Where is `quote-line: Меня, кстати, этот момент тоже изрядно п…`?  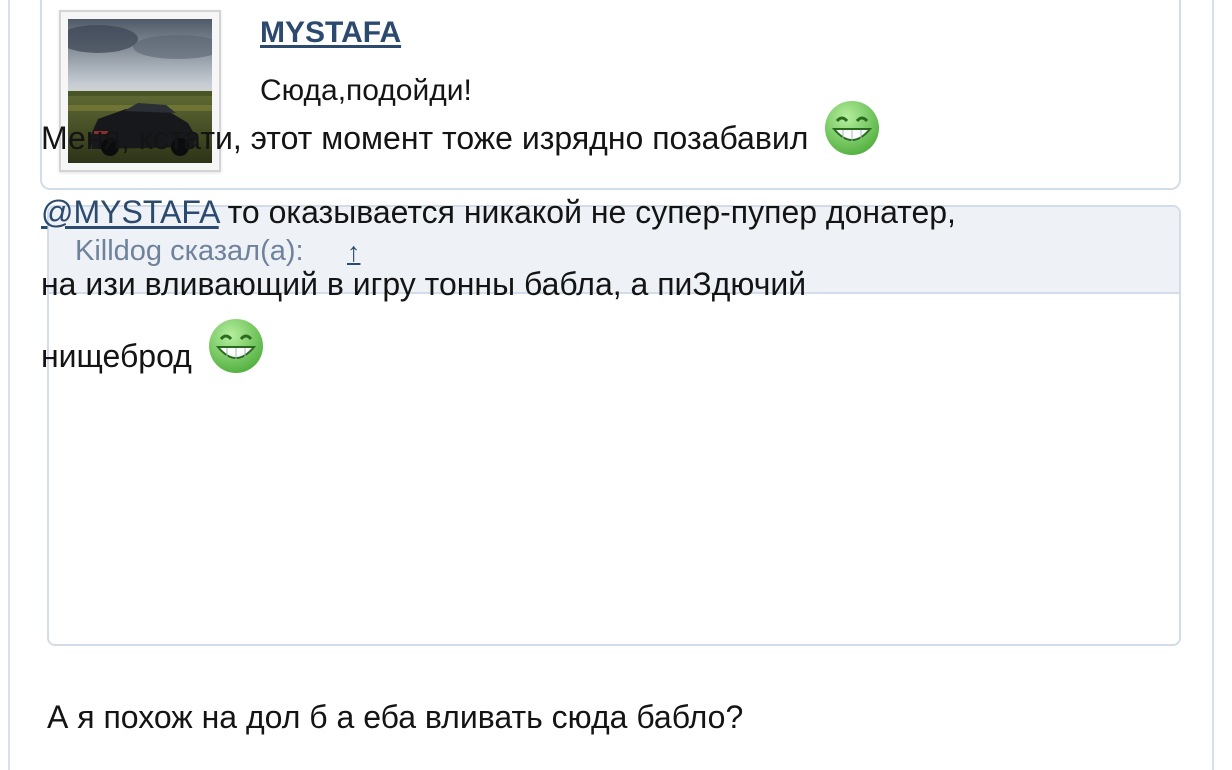 quote-line: Меня, кстати, этот момент тоже изрядно п… is located at coordinates (461, 128).